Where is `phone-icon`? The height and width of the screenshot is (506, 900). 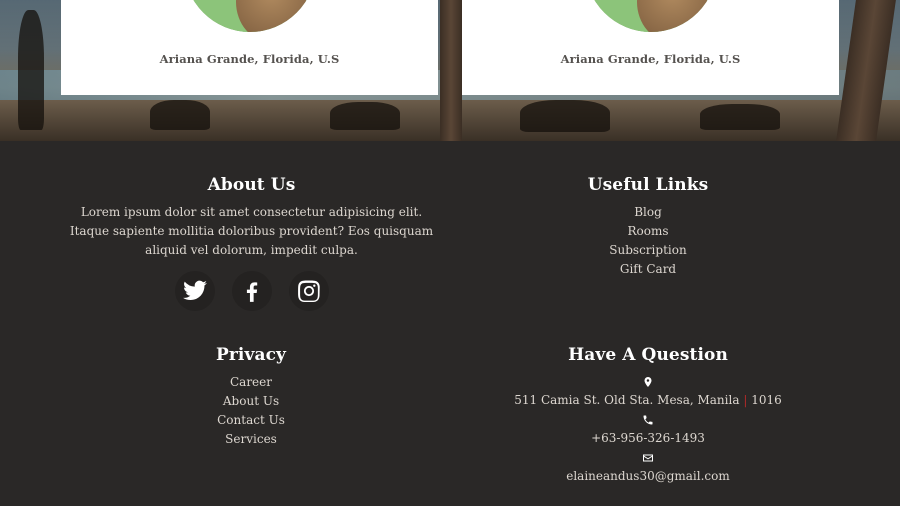
phone-icon is located at coordinates (648, 419).